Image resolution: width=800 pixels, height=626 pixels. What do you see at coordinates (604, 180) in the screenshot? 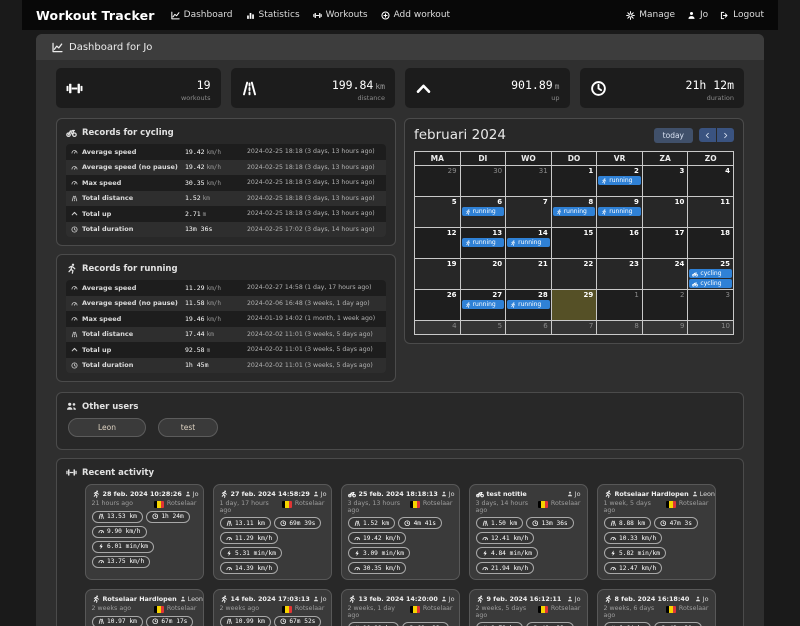
I see `runner-icon` at bounding box center [604, 180].